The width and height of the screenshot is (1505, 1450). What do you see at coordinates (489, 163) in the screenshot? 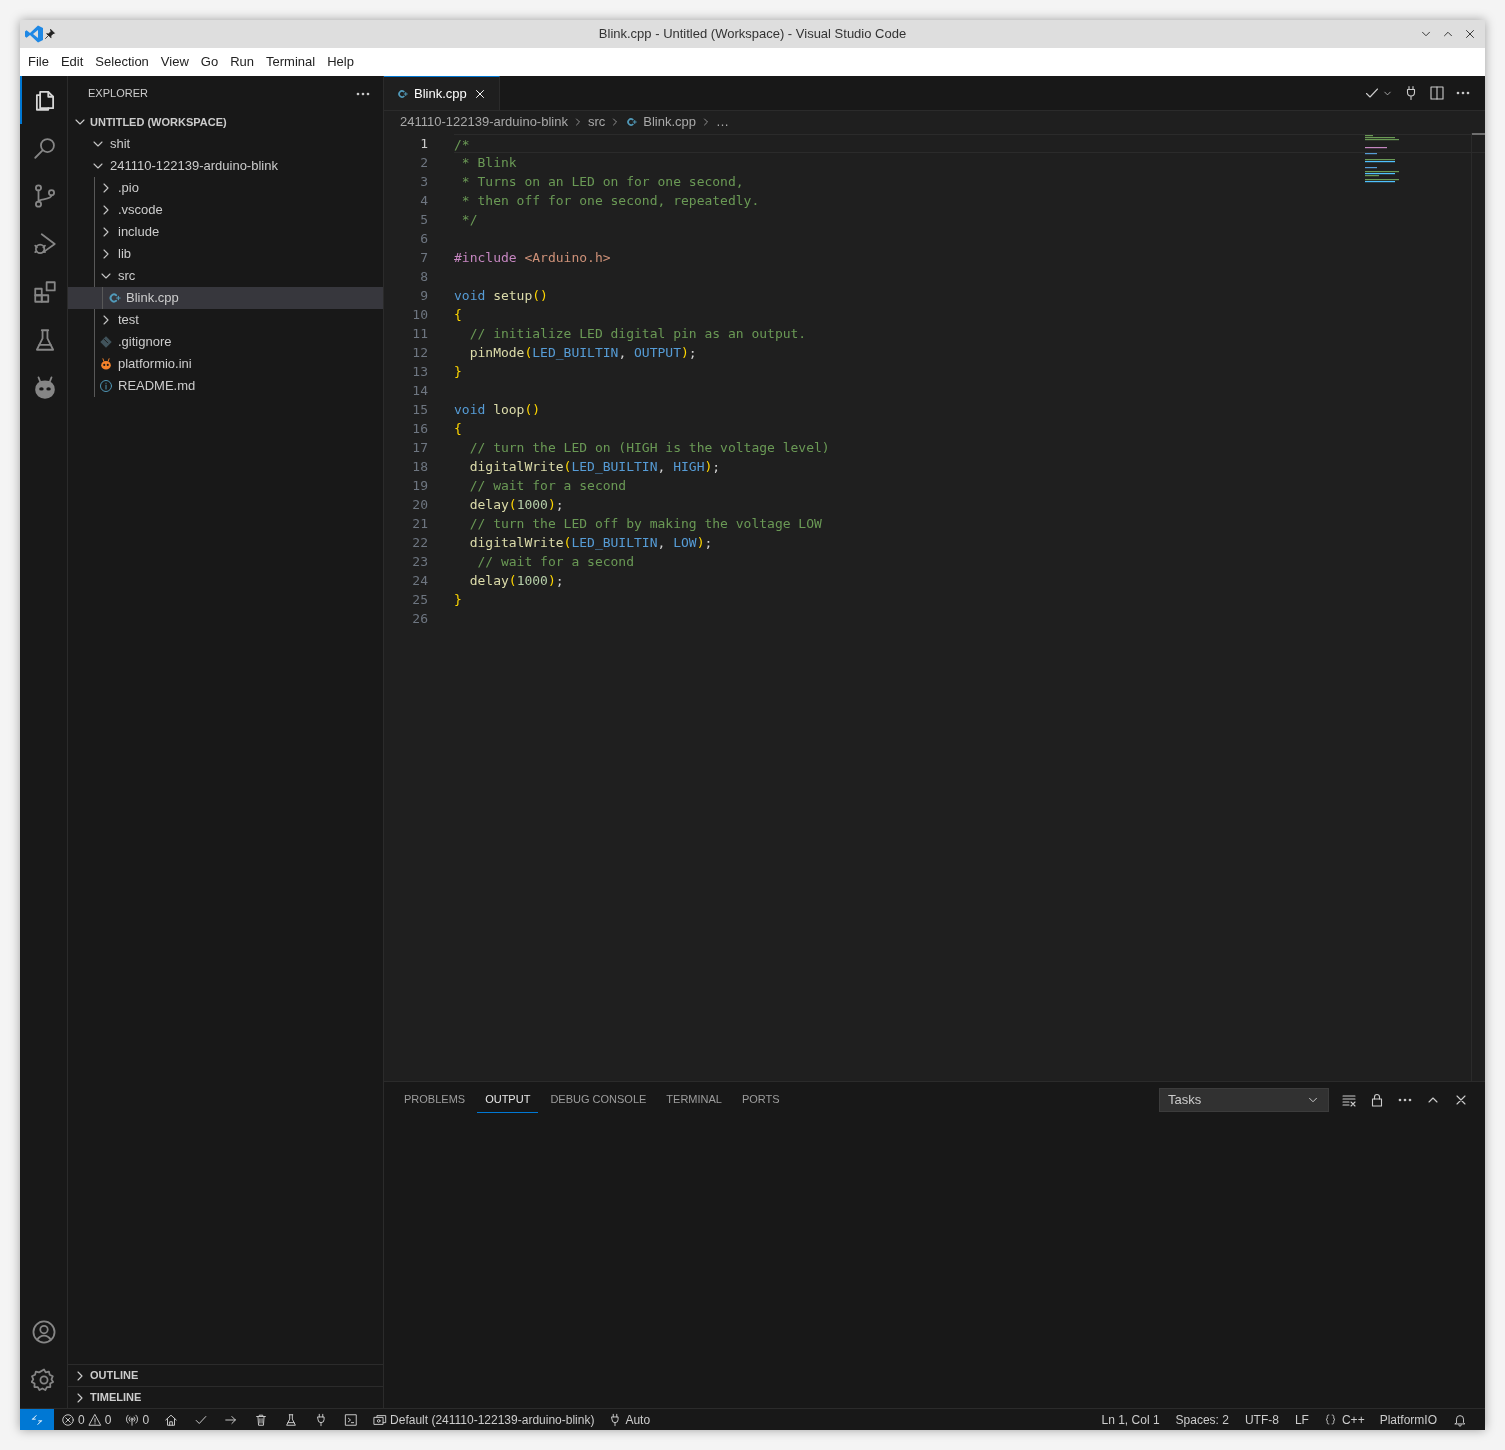
I see `code-line: * Blink` at bounding box center [489, 163].